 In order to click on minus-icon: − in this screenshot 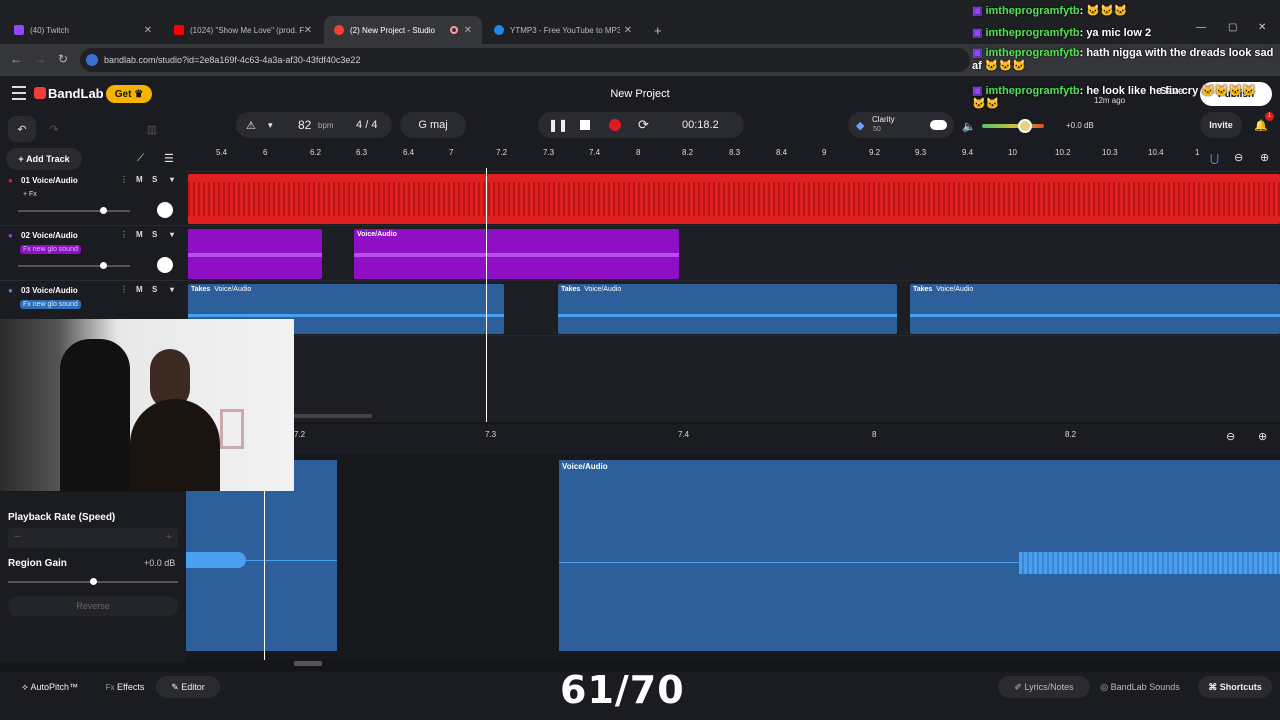, I will do `click(17, 537)`.